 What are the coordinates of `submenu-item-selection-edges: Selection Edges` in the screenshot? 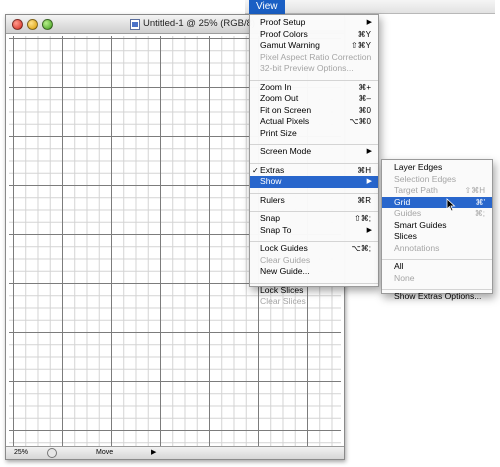 It's located at (437, 180).